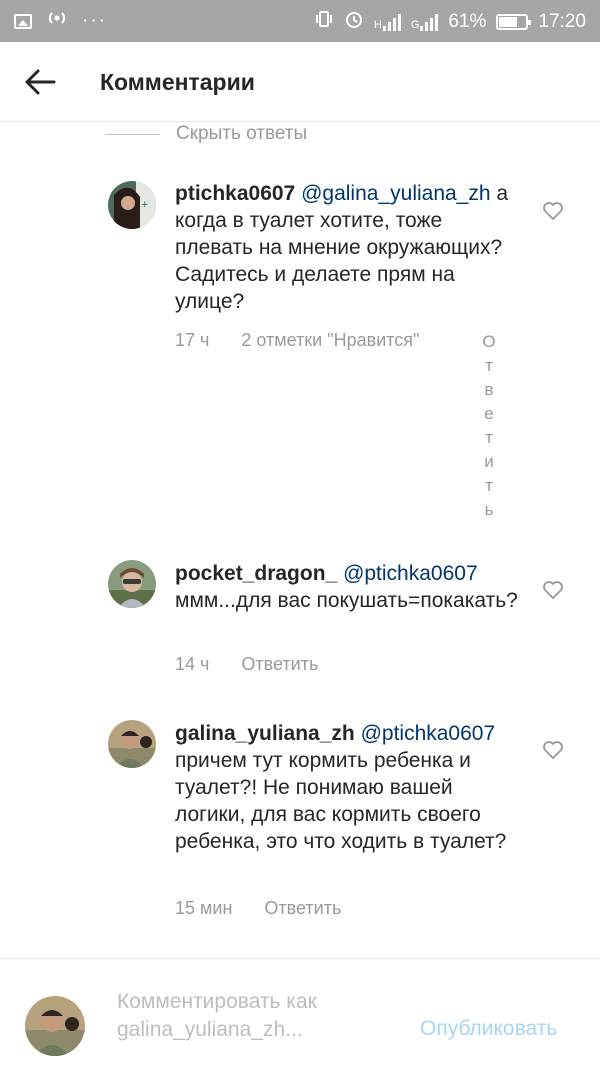 The height and width of the screenshot is (1065, 600). What do you see at coordinates (57, 21) in the screenshot?
I see `broadcast-icon` at bounding box center [57, 21].